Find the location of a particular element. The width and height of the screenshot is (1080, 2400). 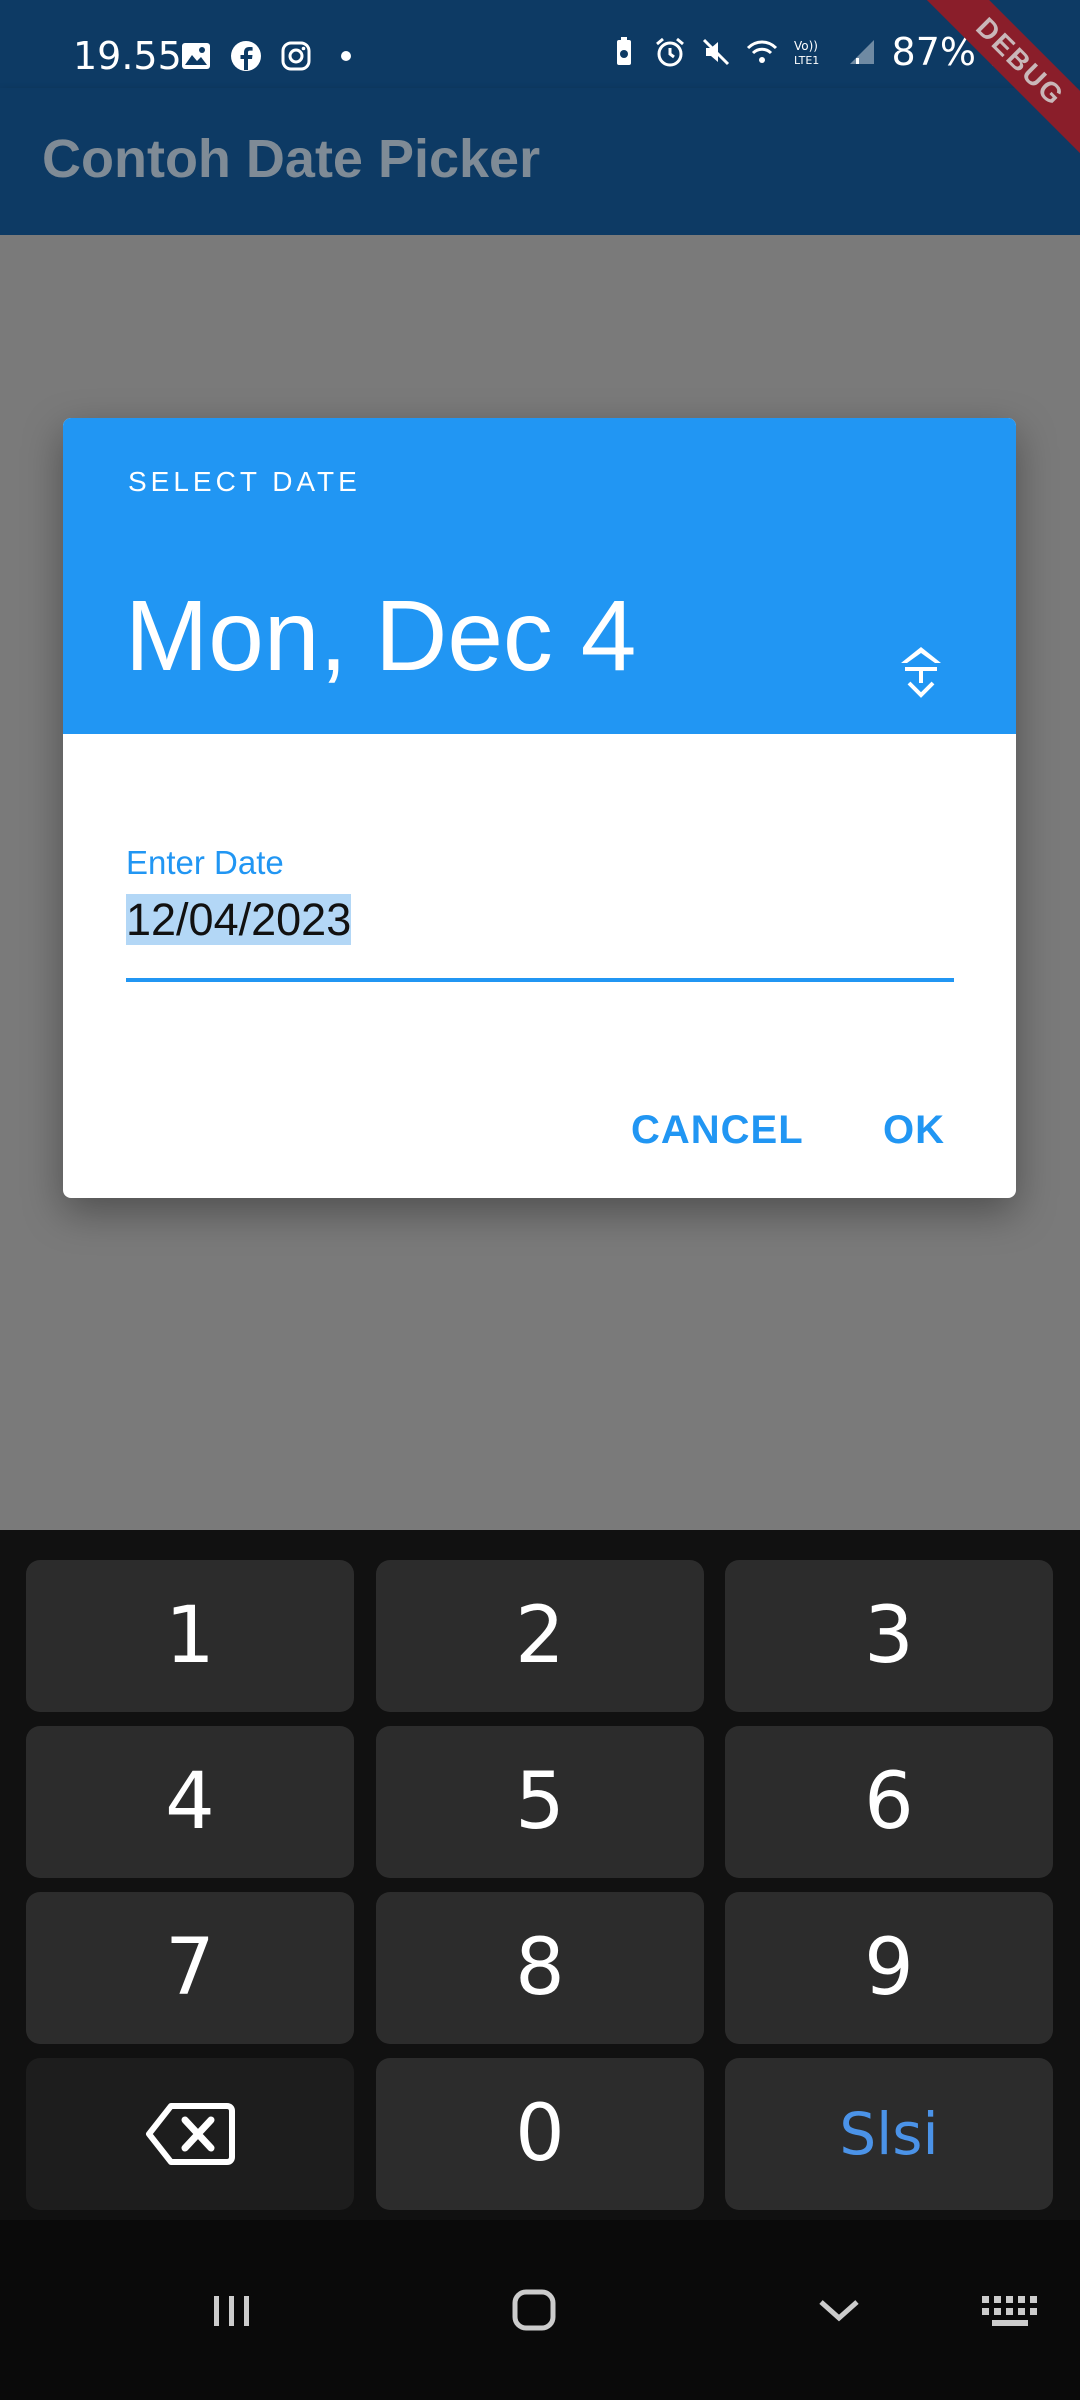

calendar-toggle-icon is located at coordinates (921, 671).